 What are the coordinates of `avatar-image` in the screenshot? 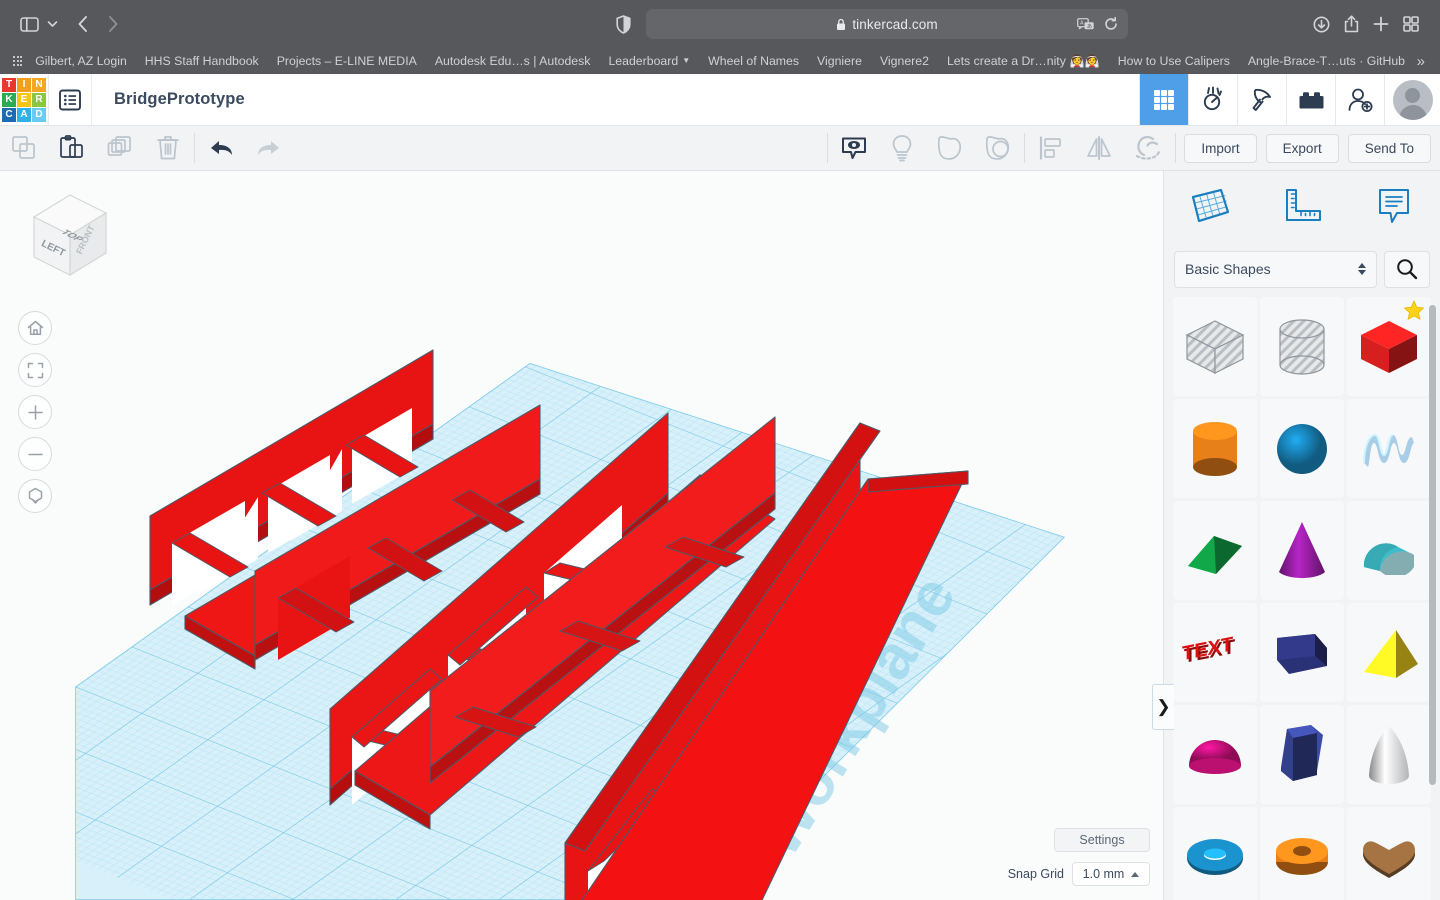 It's located at (1412, 99).